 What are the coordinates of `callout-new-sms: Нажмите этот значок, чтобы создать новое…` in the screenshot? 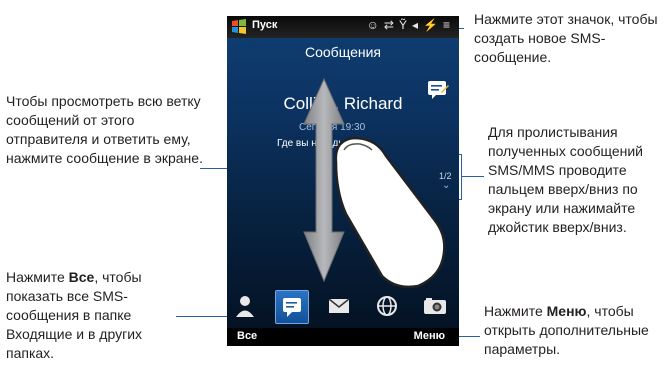 It's located at (566, 38).